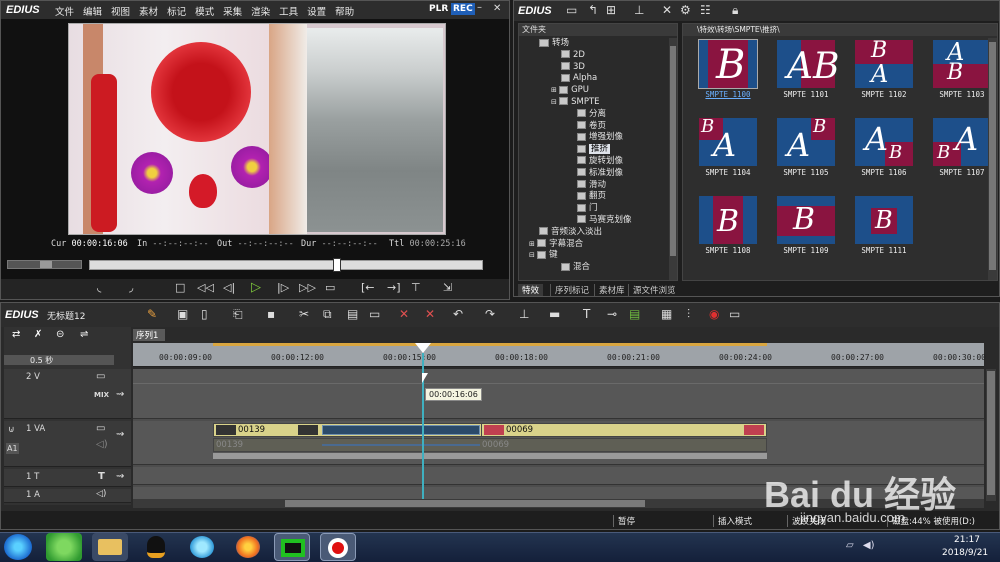 The width and height of the screenshot is (1000, 562). I want to click on apply-icon: ⊥, so click(639, 10).